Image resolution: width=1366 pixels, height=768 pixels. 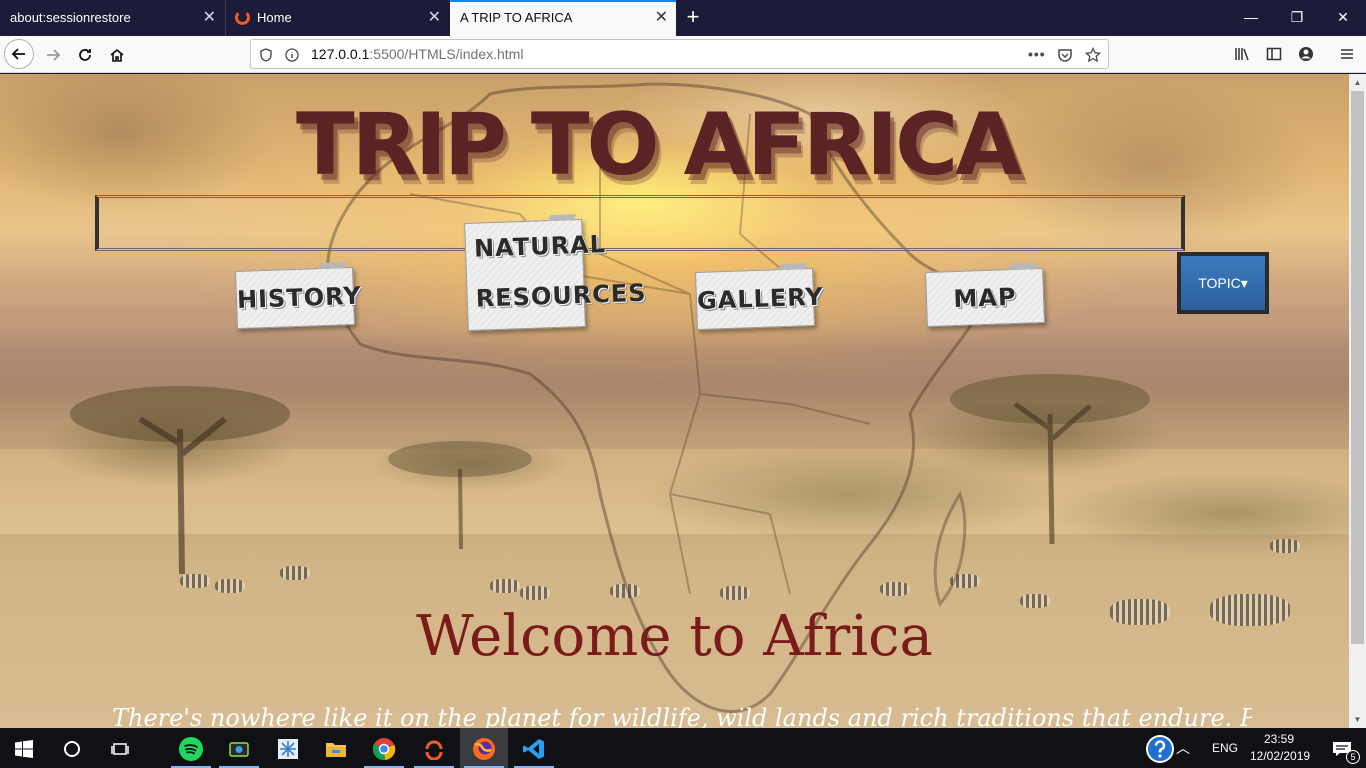 I want to click on welcome-heading: Welcome to Africa, so click(x=674, y=636).